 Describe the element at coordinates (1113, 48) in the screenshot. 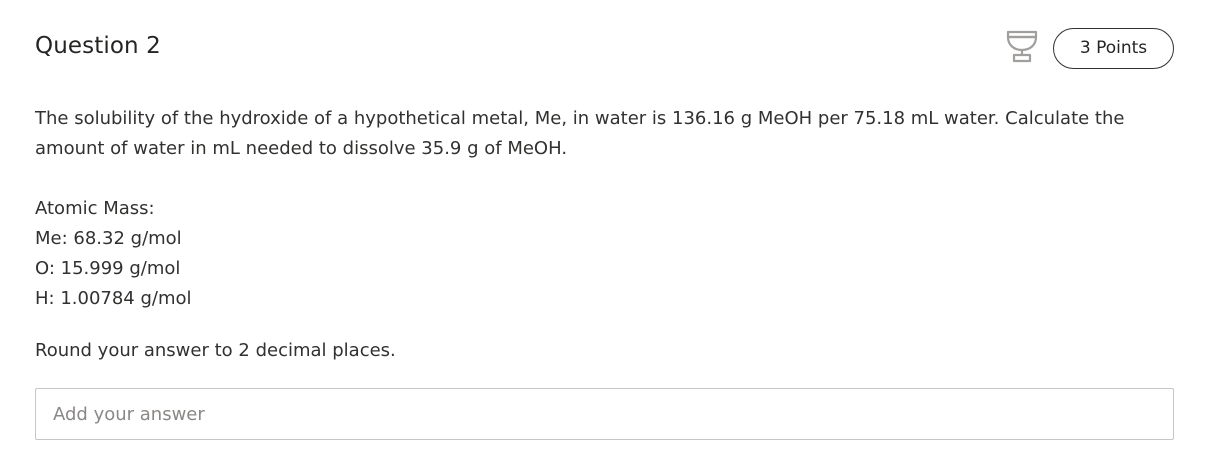

I see `points-badge: 3 Points` at that location.